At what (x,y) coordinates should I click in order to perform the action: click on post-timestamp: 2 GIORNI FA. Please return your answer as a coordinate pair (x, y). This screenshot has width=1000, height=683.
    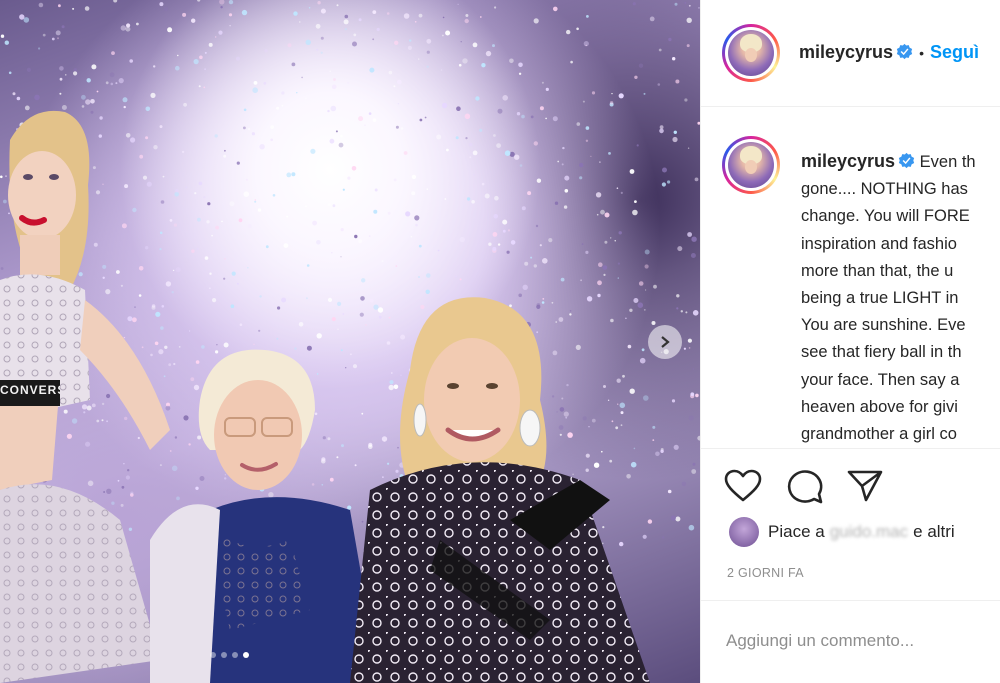
    Looking at the image, I should click on (765, 573).